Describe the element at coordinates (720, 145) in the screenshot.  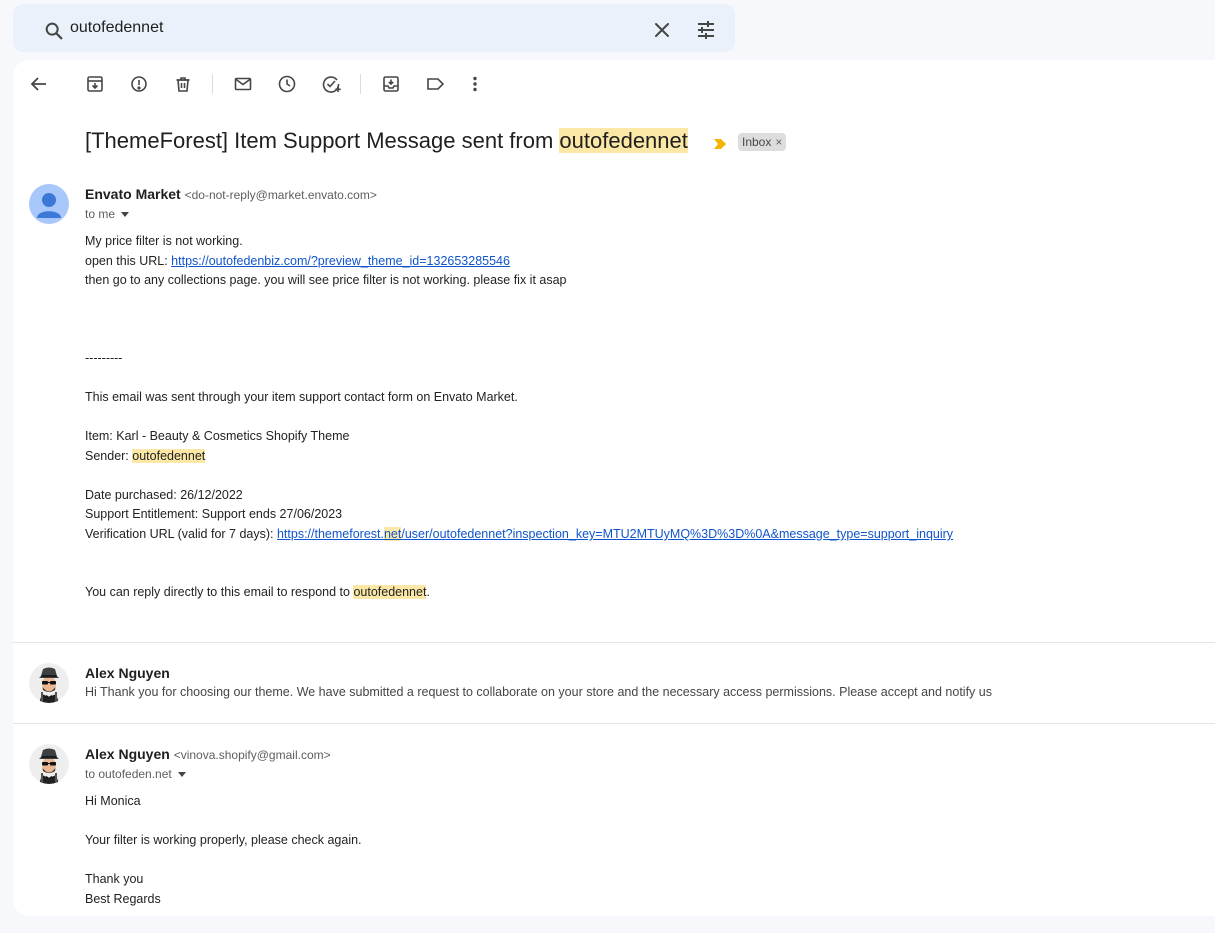
I see `importance-marker-icon` at that location.